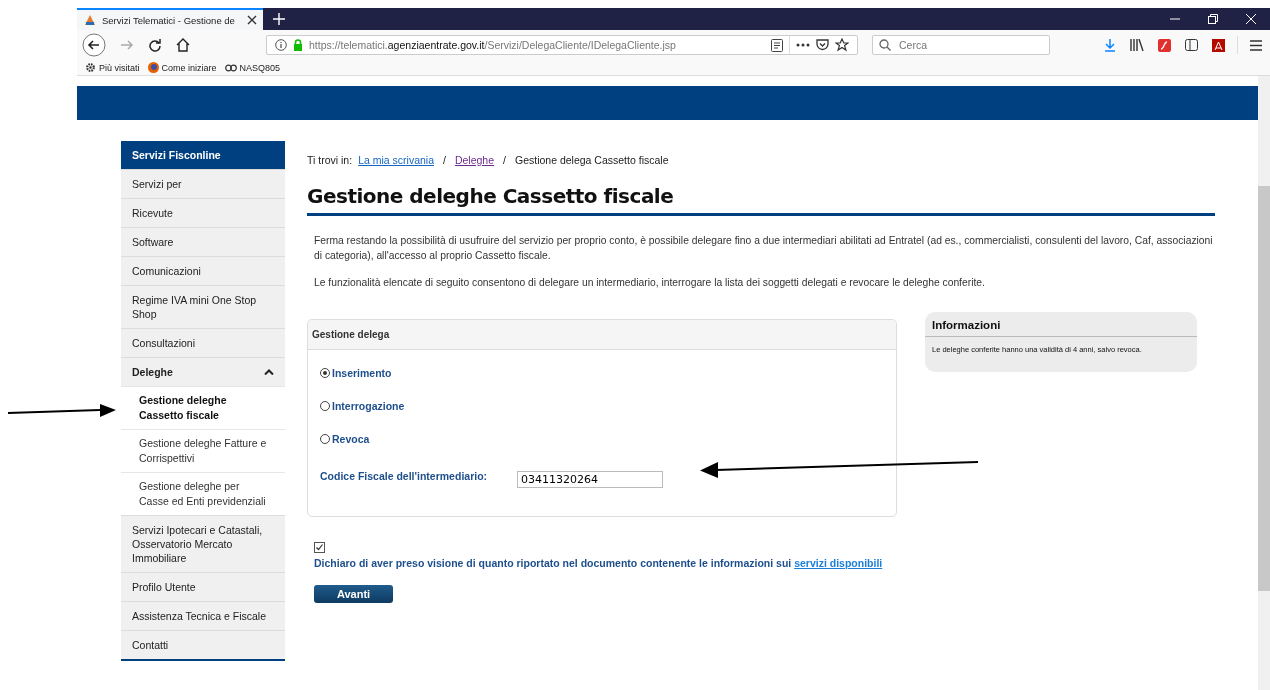 Image resolution: width=1270 pixels, height=690 pixels. Describe the element at coordinates (1110, 45) in the screenshot. I see `download-icon` at that location.